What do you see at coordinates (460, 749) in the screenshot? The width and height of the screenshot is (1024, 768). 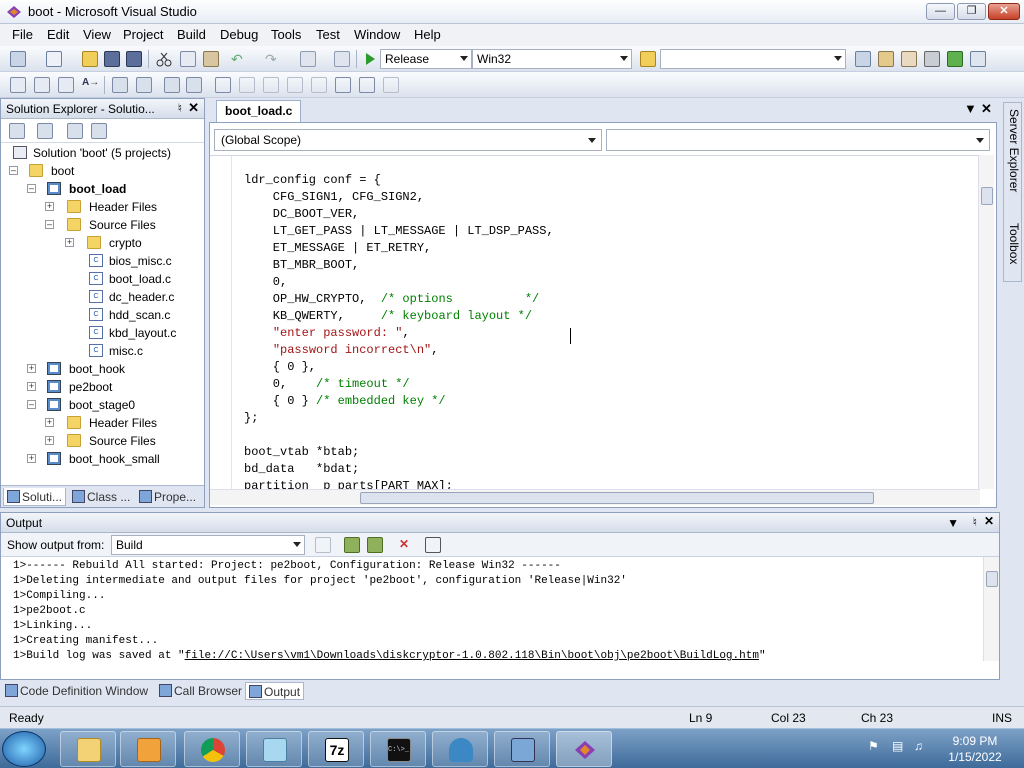 I see `taskbar-wireshark` at bounding box center [460, 749].